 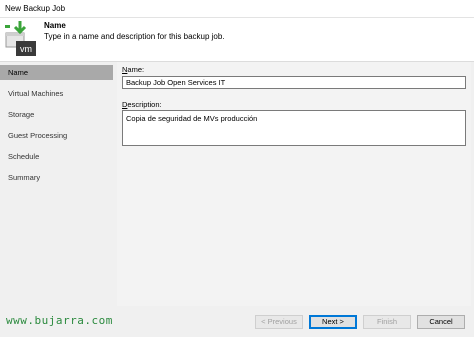 What do you see at coordinates (333, 322) in the screenshot?
I see `next-button: Next >` at bounding box center [333, 322].